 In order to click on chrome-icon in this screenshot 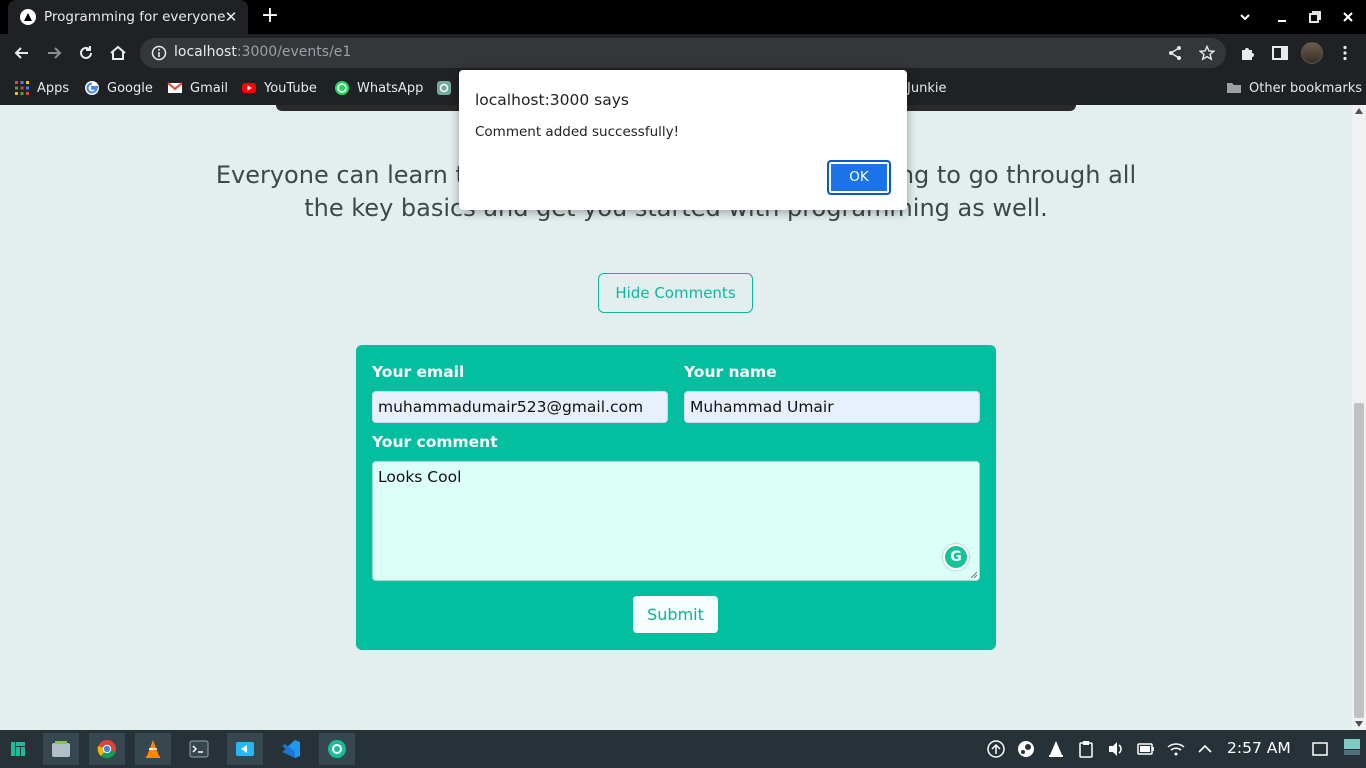, I will do `click(107, 749)`.